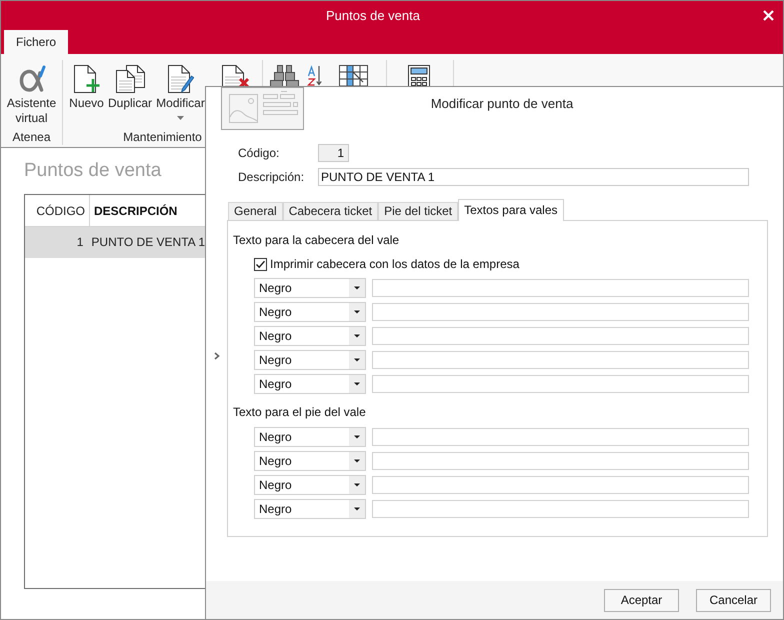 The height and width of the screenshot is (620, 784). Describe the element at coordinates (86, 79) in the screenshot. I see `new-document-icon` at that location.